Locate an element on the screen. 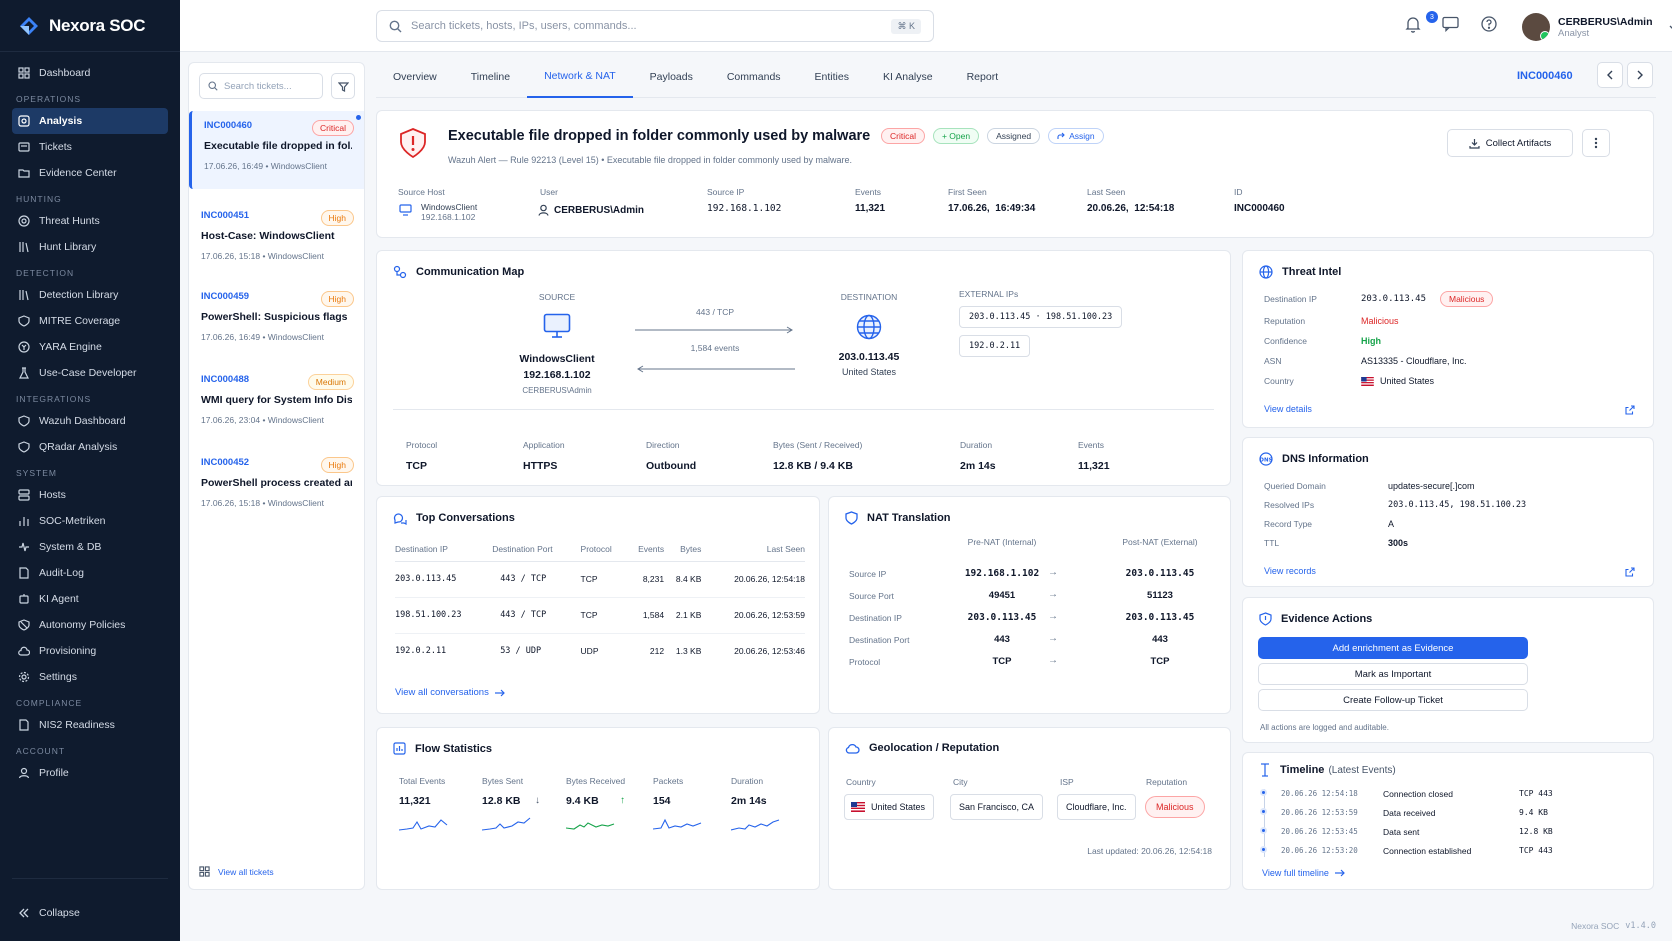 The image size is (1672, 941). bell-icon is located at coordinates (1413, 24).